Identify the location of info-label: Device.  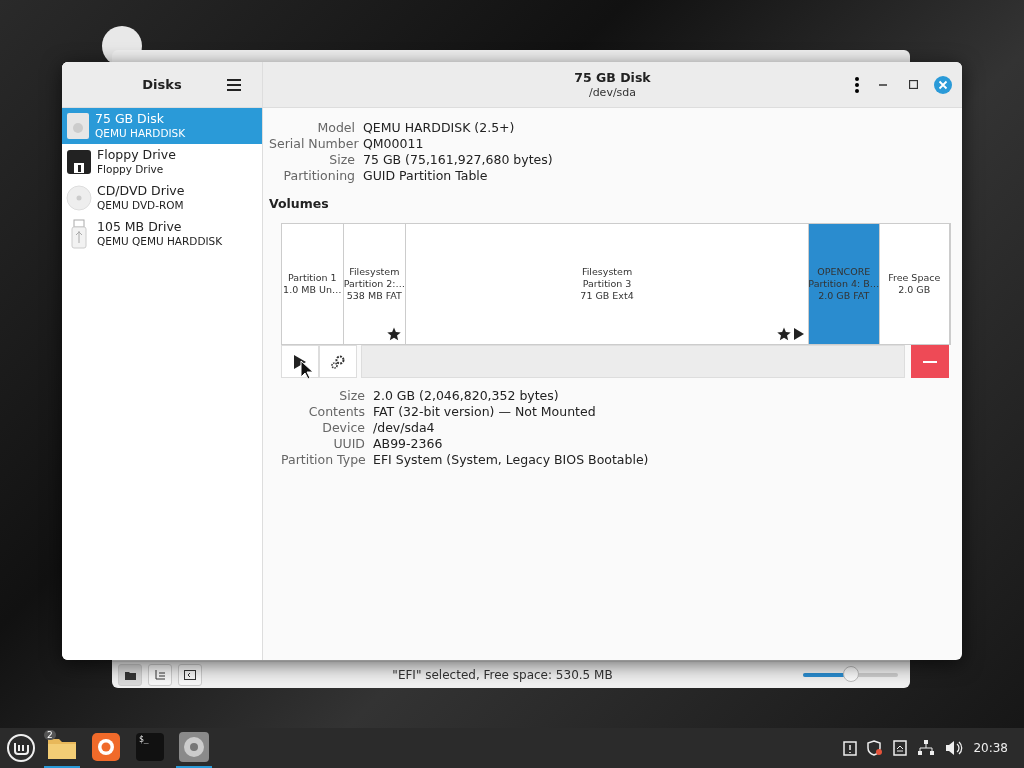
(343, 428).